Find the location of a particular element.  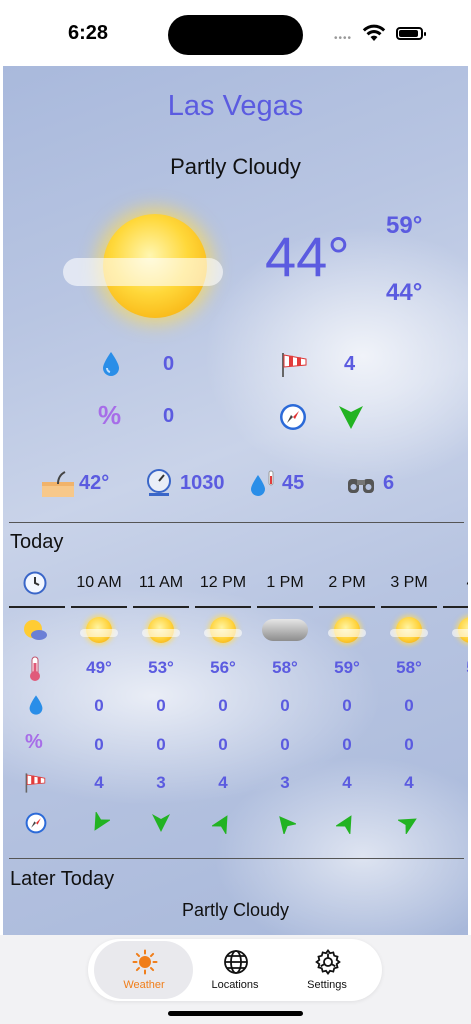

hour-temperature: 53° is located at coordinates (161, 667).